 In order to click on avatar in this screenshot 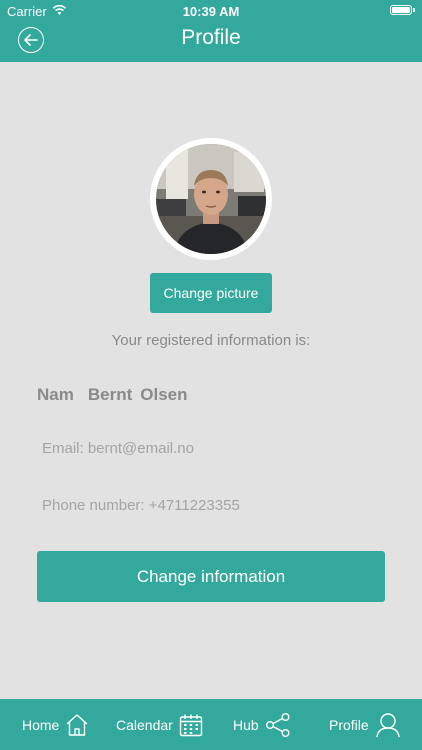, I will do `click(211, 199)`.